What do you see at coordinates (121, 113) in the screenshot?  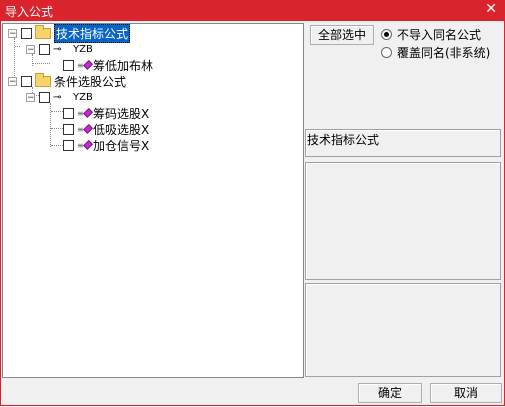 I see `tree-node-label: 筹码选股X` at bounding box center [121, 113].